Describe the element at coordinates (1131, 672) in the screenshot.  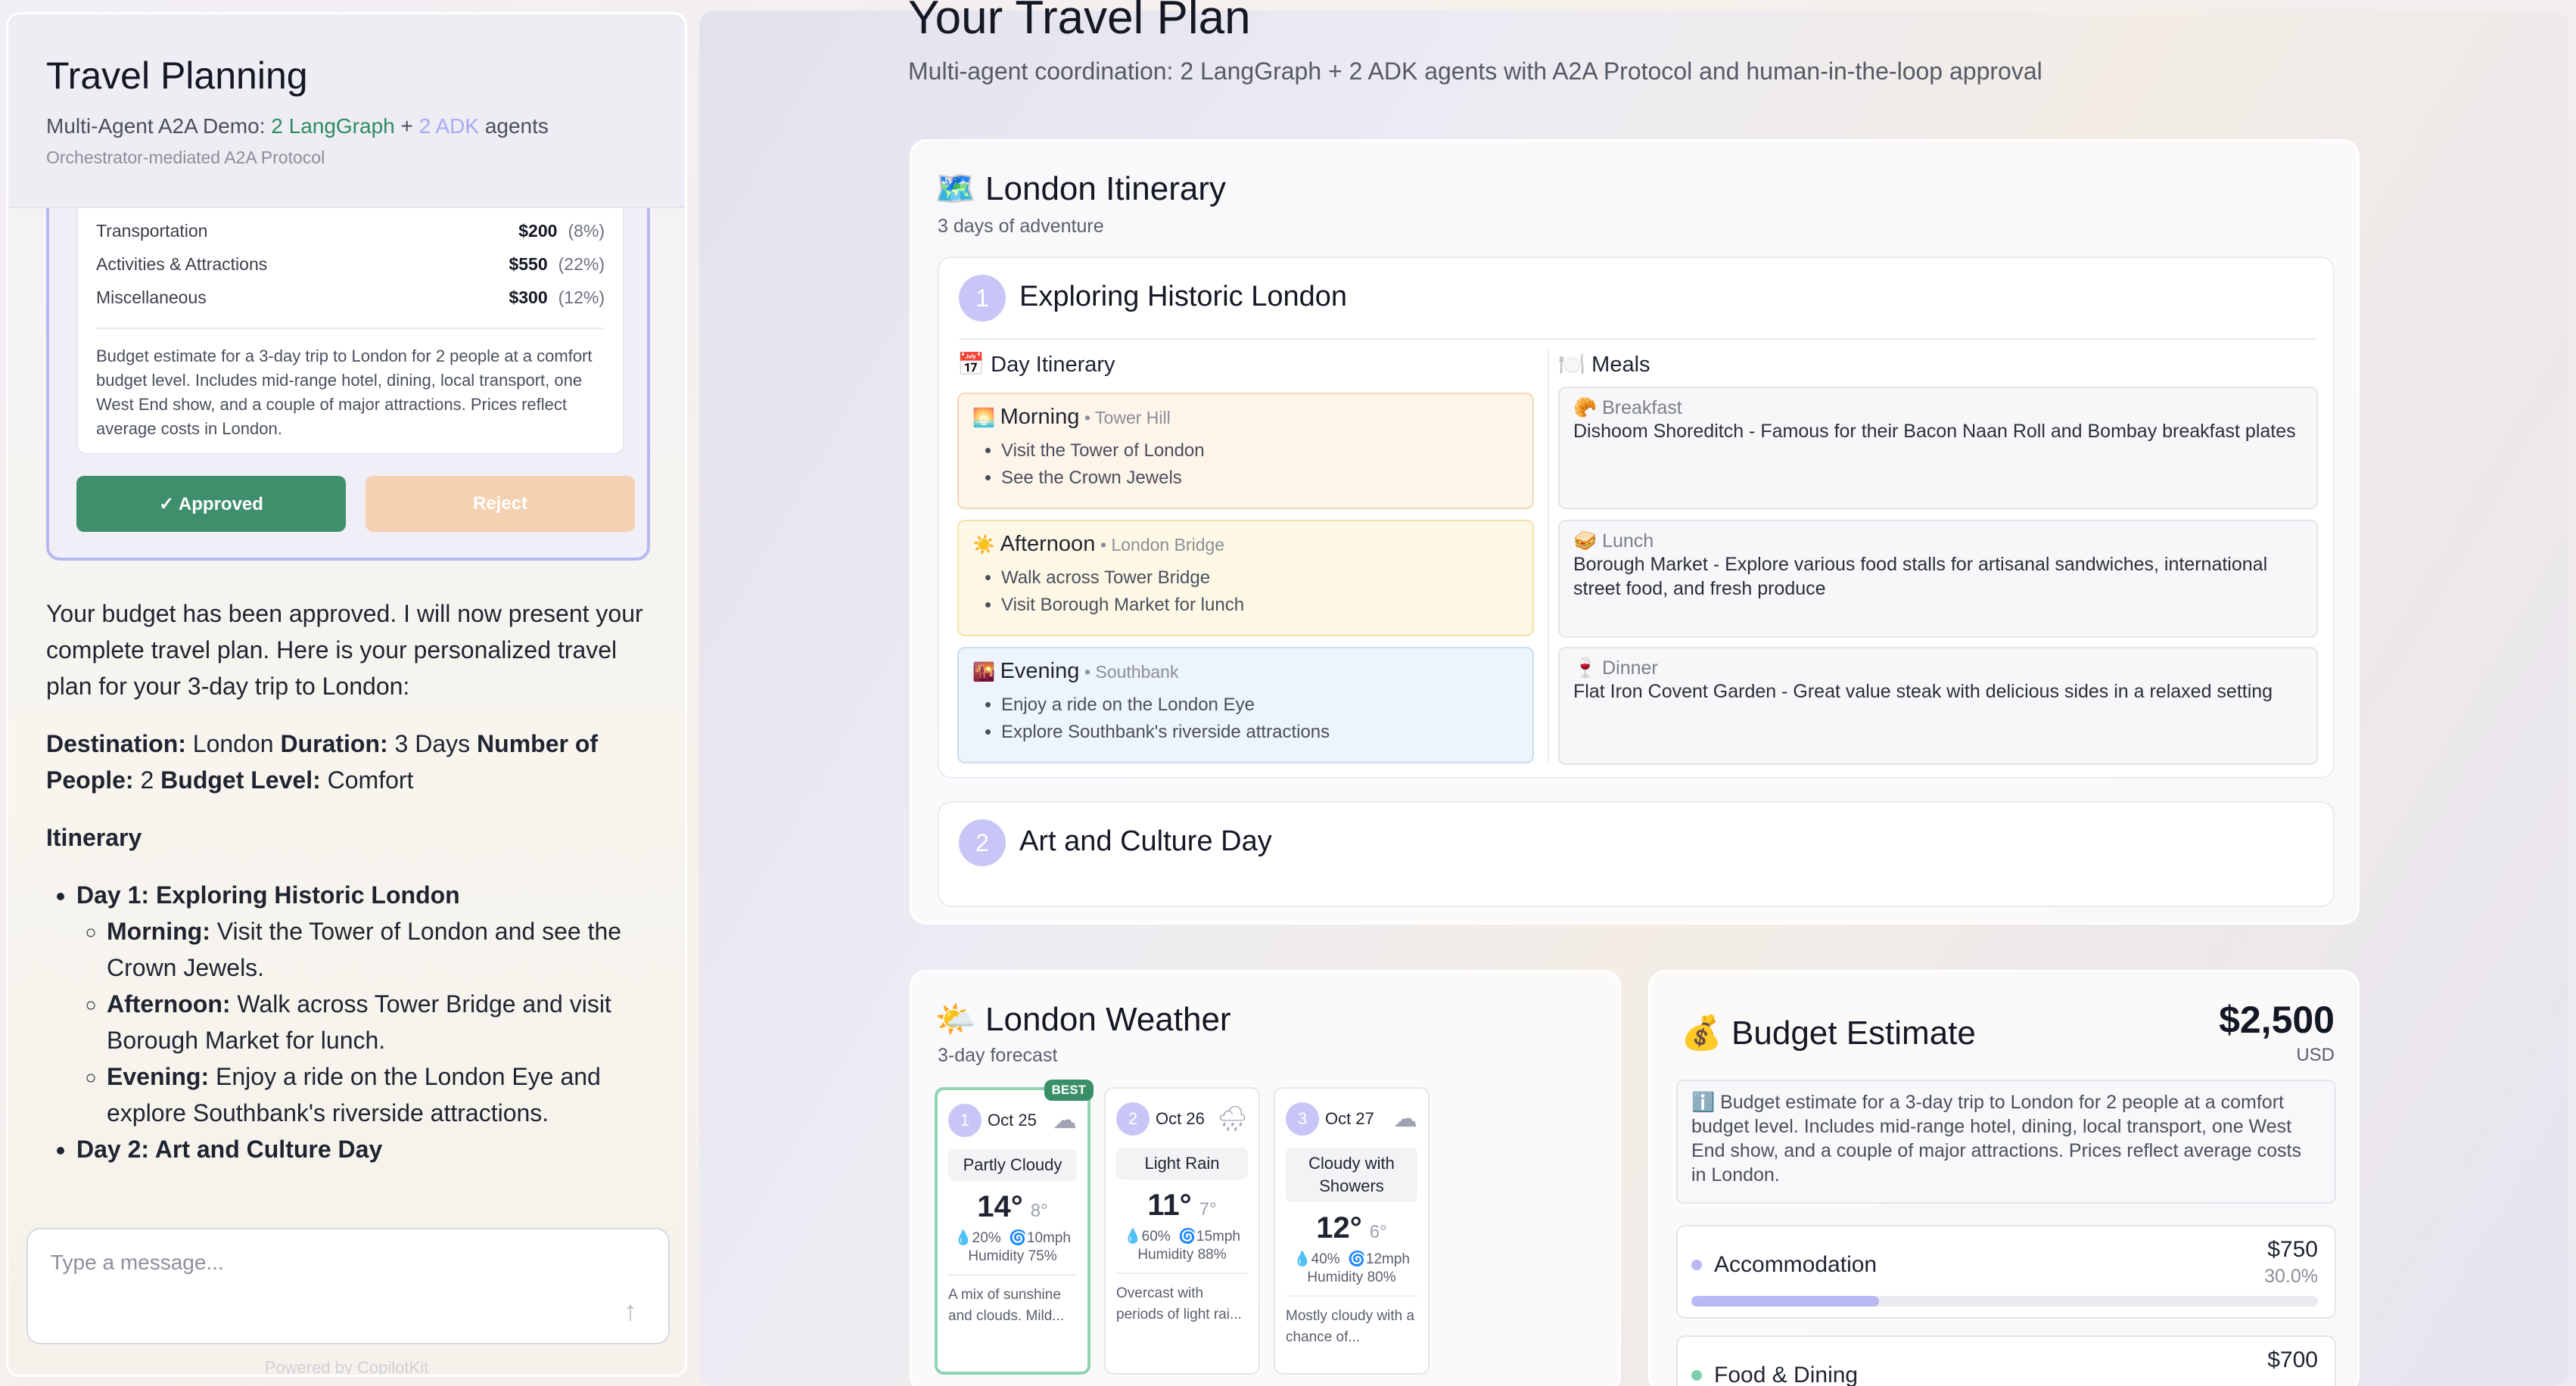
I see `slot-location: • Southbank` at that location.